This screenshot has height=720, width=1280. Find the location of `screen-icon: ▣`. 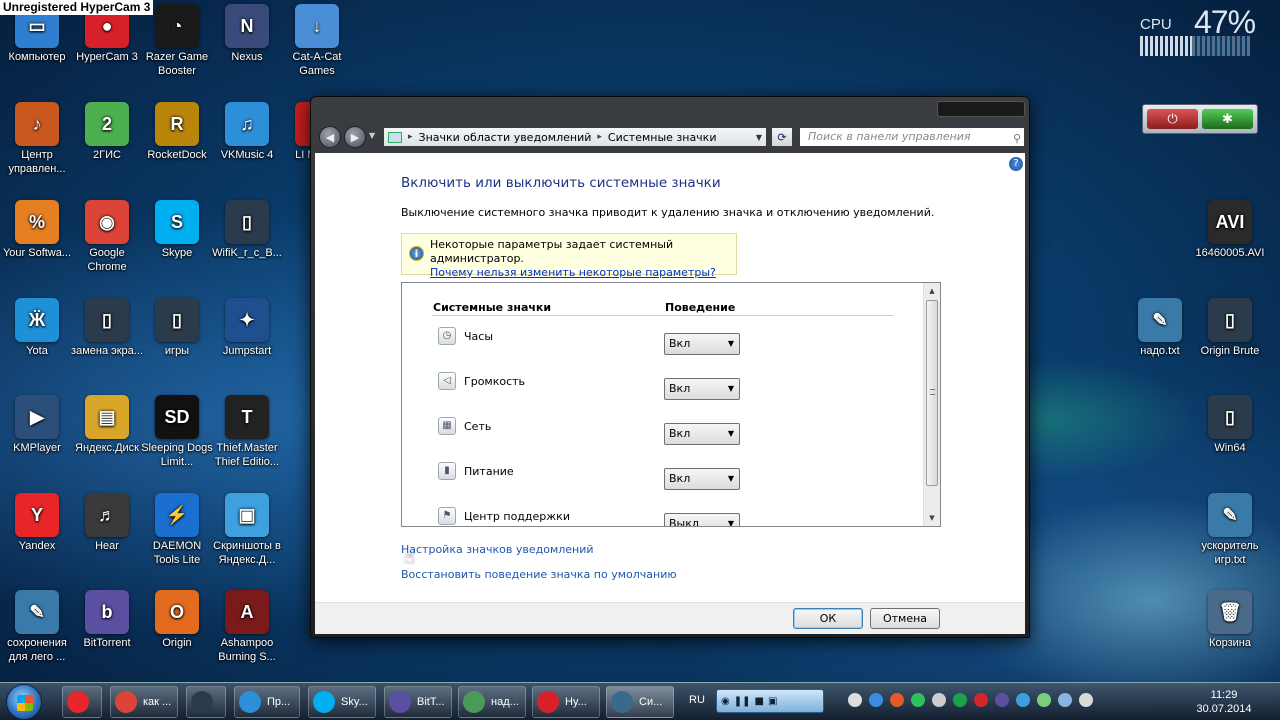

screen-icon: ▣ is located at coordinates (772, 701).